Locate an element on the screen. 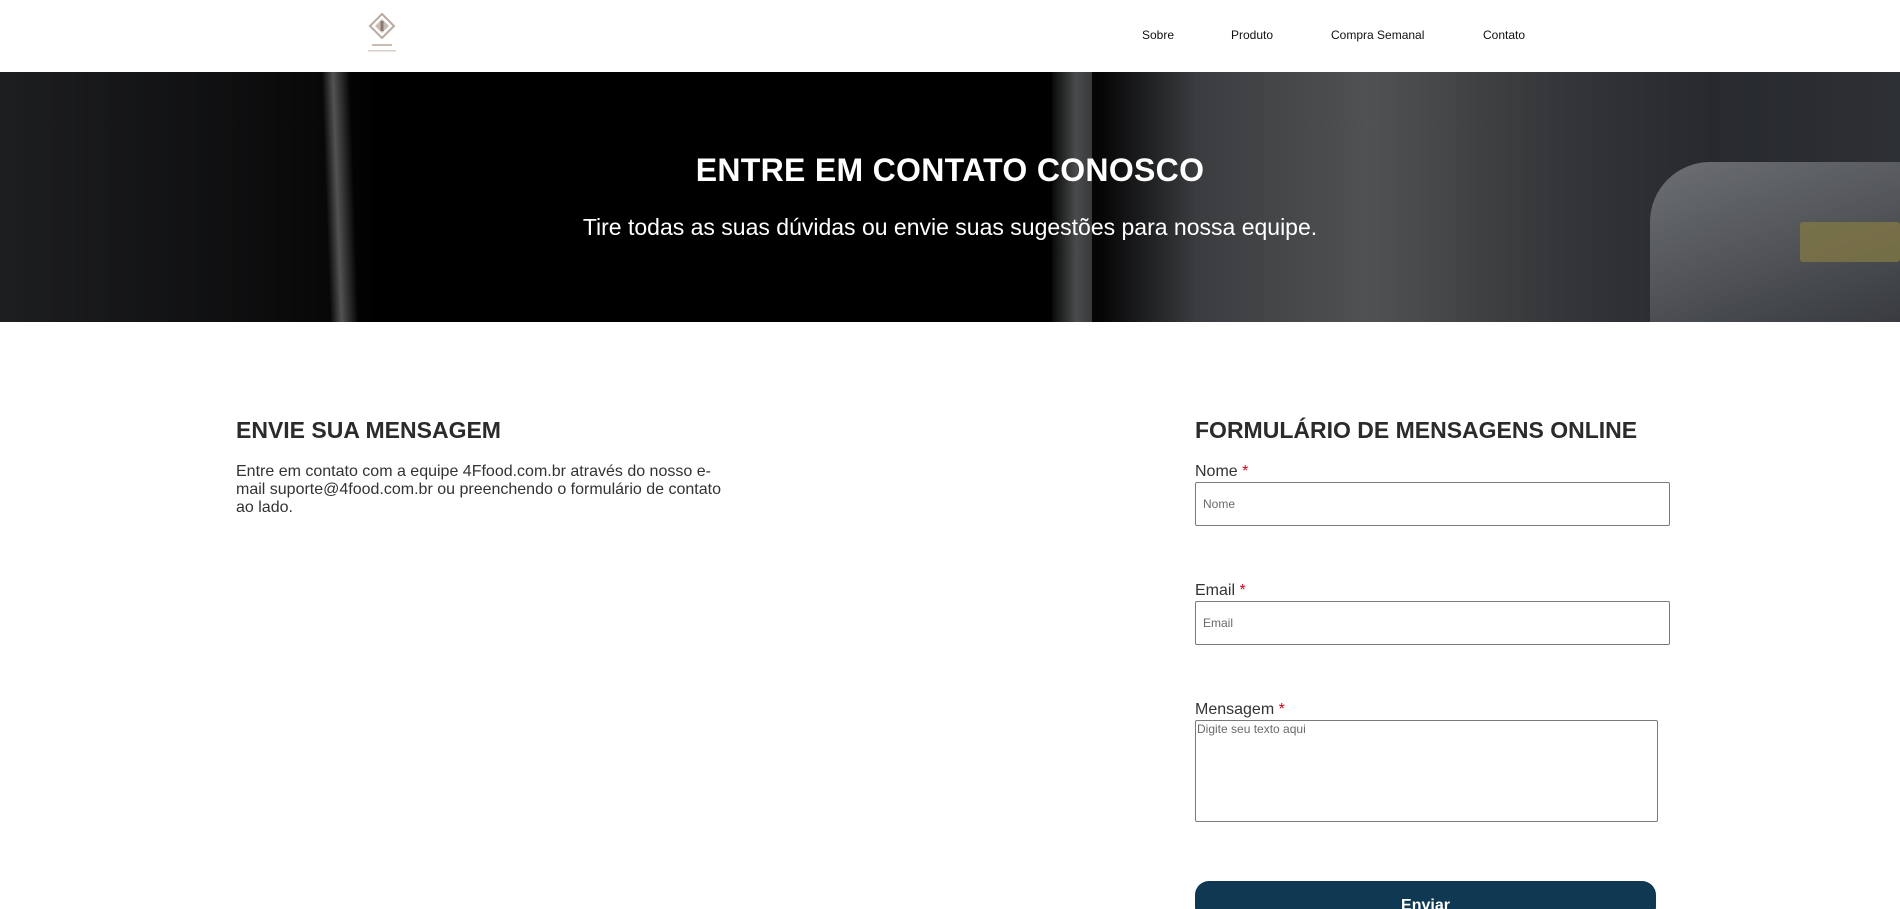 This screenshot has width=1900, height=909. form-title: FORMULÁRIO DE MENSAGENS ONLINE is located at coordinates (1416, 430).